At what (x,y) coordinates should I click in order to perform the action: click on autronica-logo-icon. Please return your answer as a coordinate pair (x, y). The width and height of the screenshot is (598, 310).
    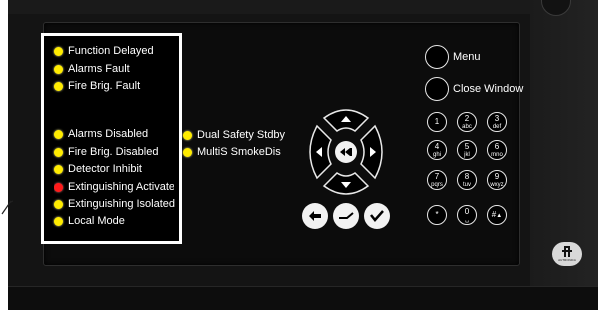
    Looking at the image, I should click on (567, 251).